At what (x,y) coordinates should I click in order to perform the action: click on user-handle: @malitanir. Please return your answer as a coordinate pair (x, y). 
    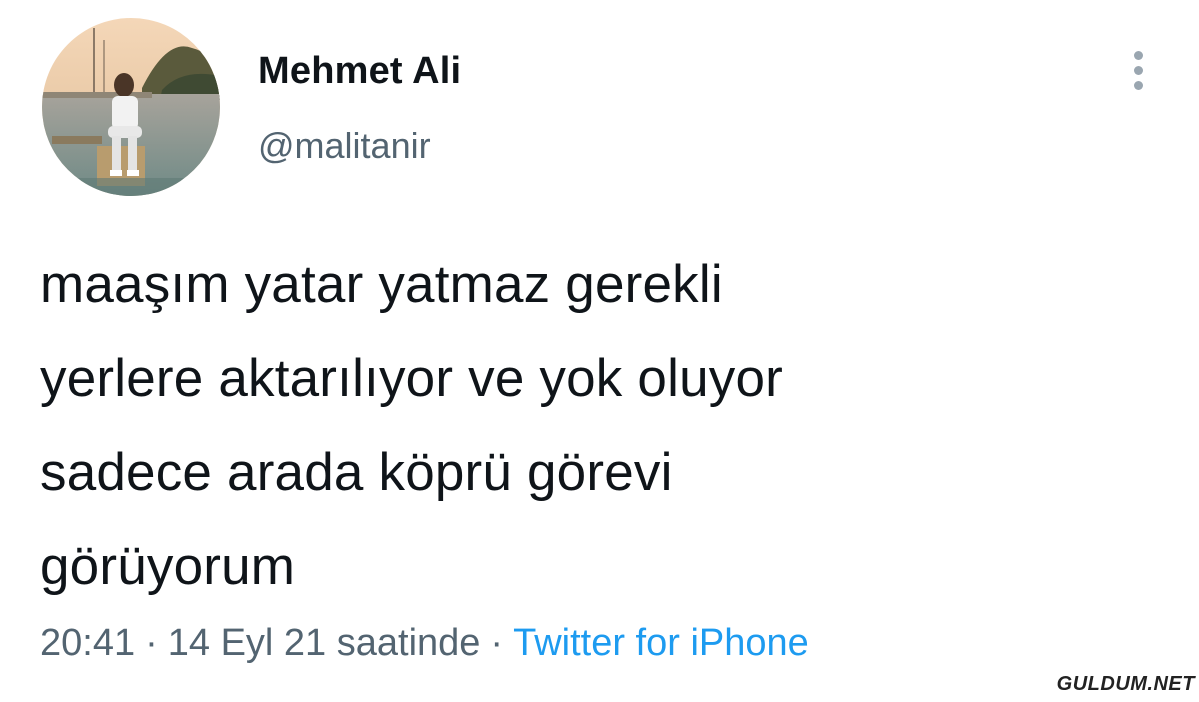
    Looking at the image, I should click on (344, 146).